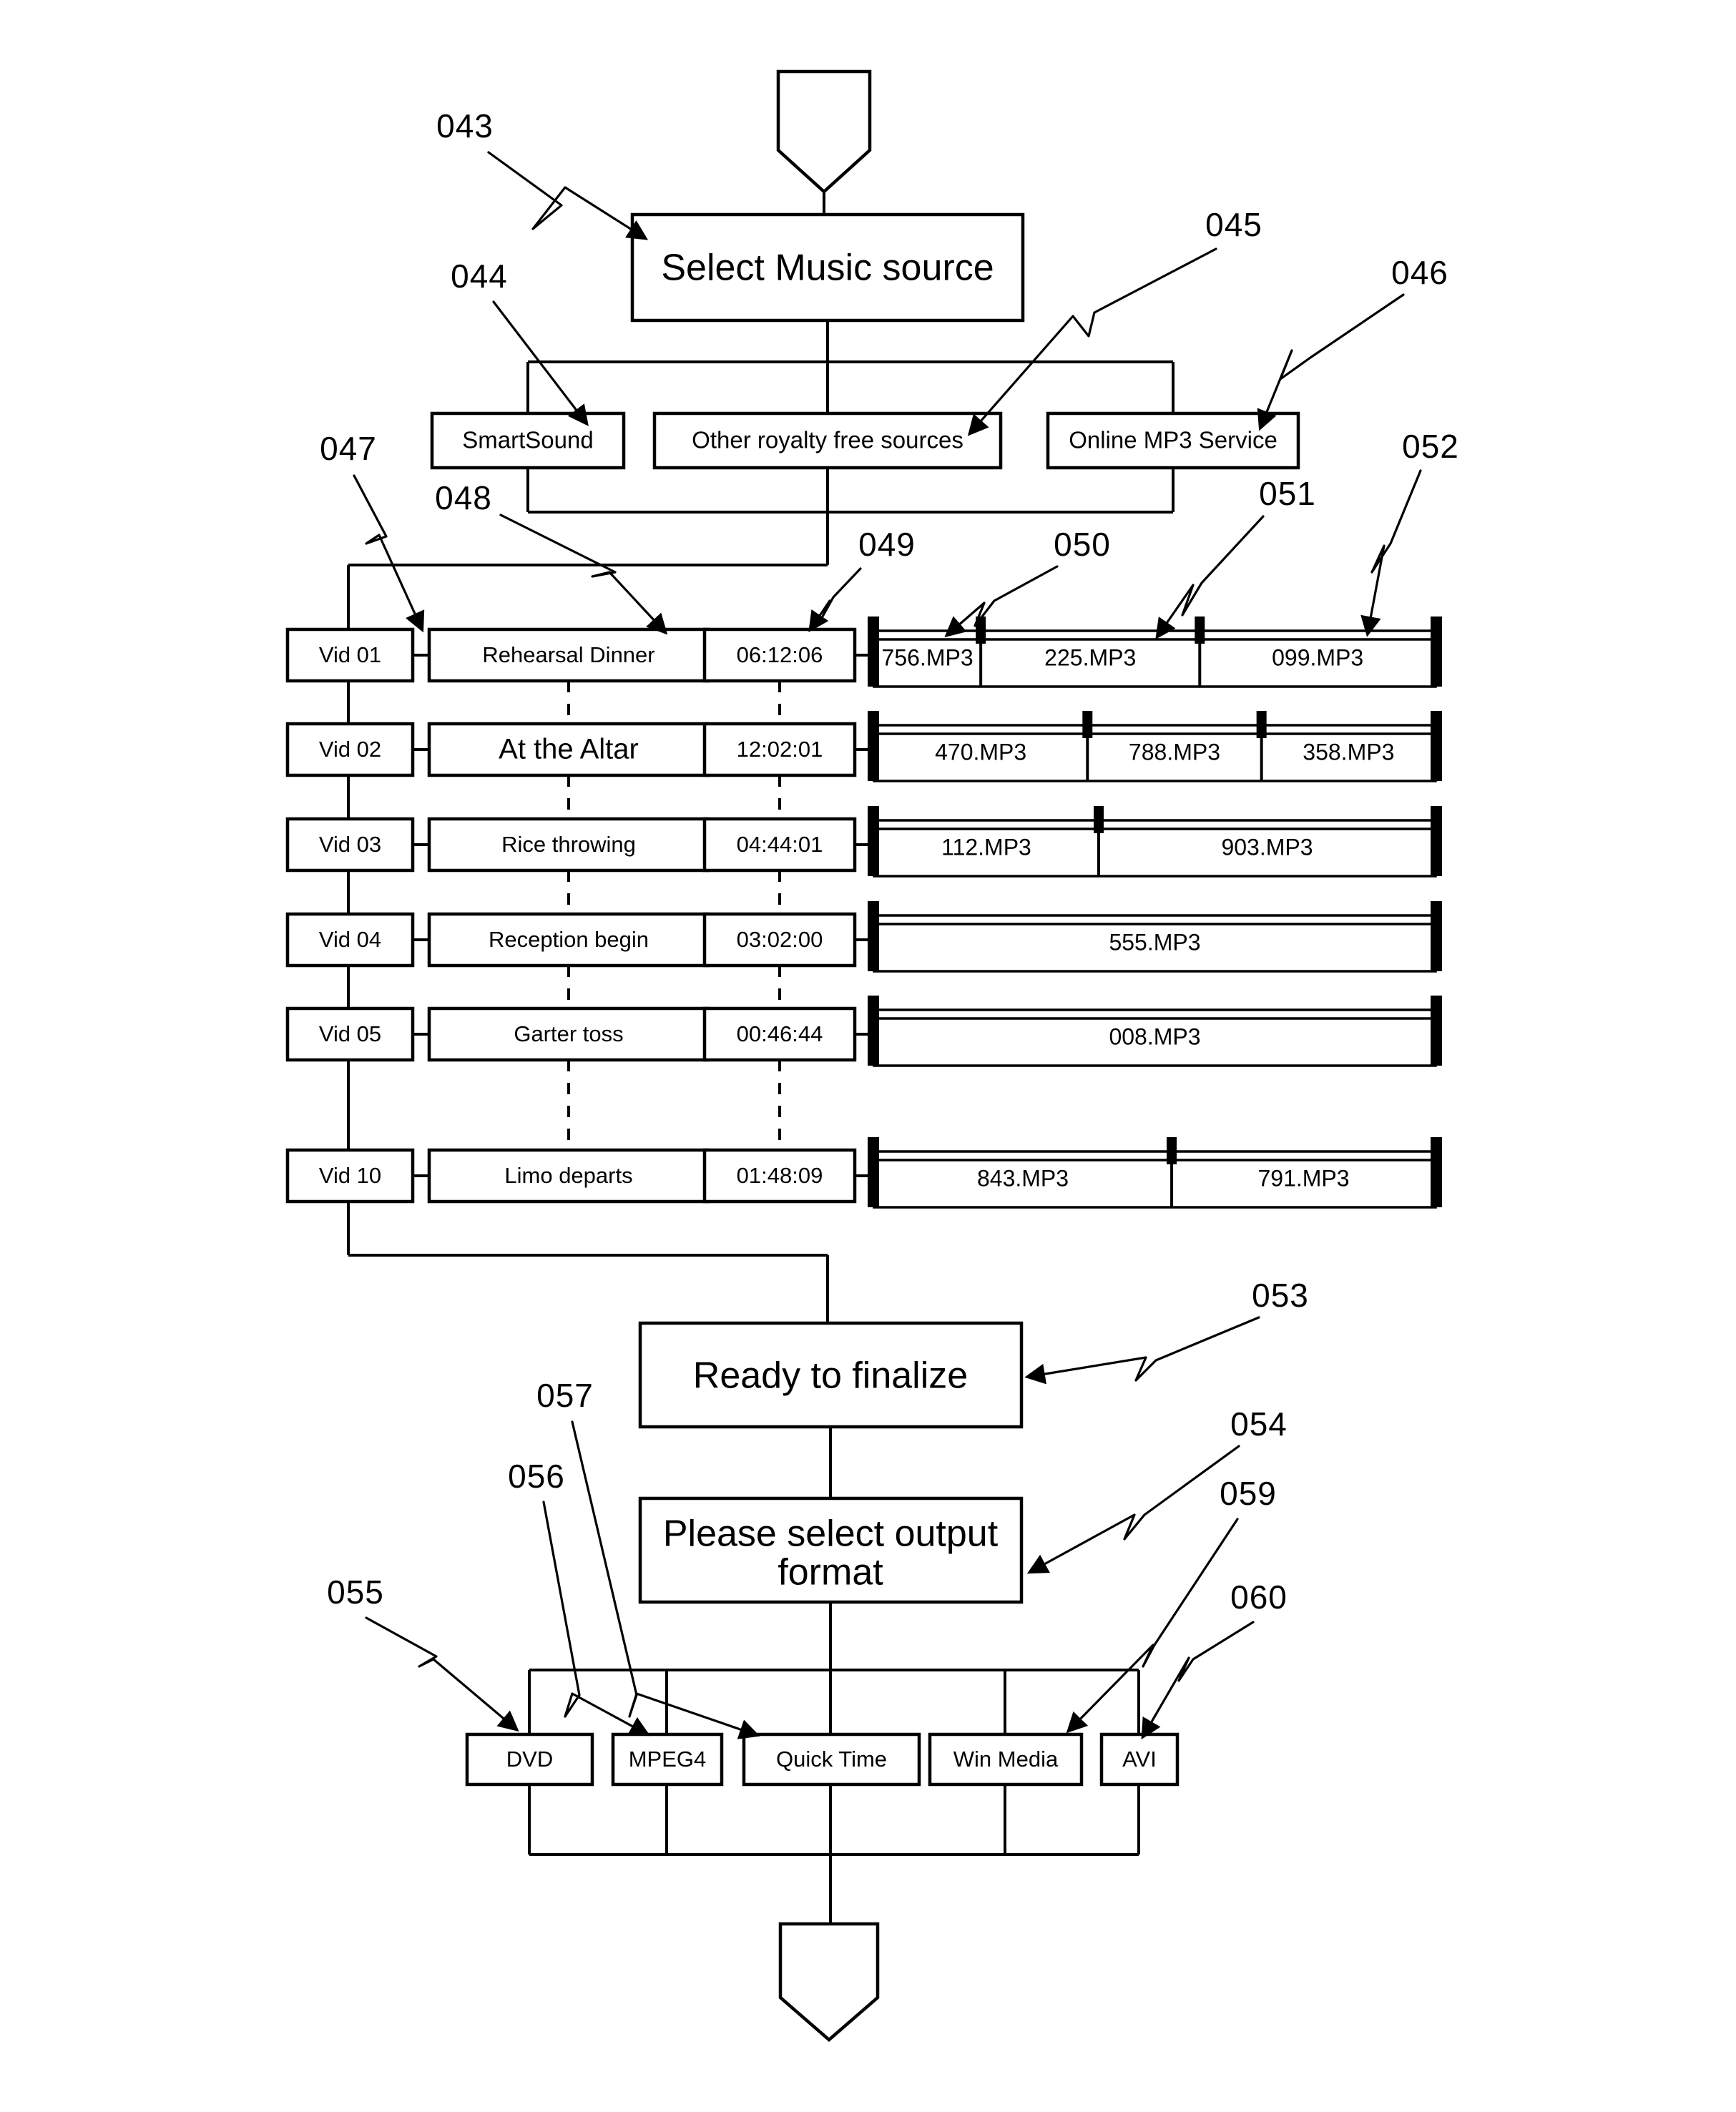 This screenshot has height=2112, width=1736. I want to click on end-terminator, so click(829, 1982).